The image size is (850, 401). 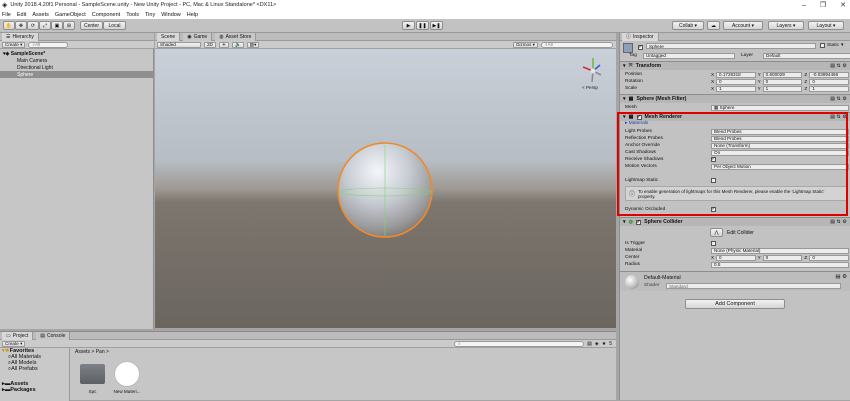 What do you see at coordinates (127, 374) in the screenshot?
I see `material-thumbnail` at bounding box center [127, 374].